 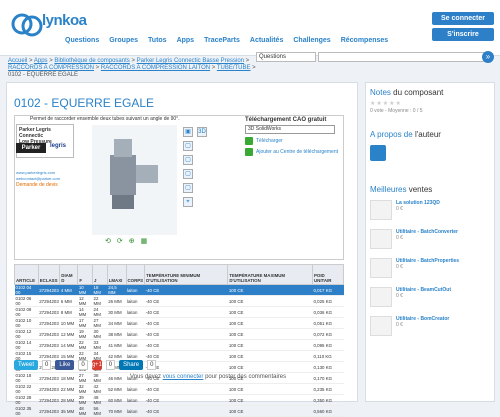 What do you see at coordinates (431, 300) in the screenshot?
I see `sale-item: Utilitaire - BeamCutOut 0 €` at bounding box center [431, 300].